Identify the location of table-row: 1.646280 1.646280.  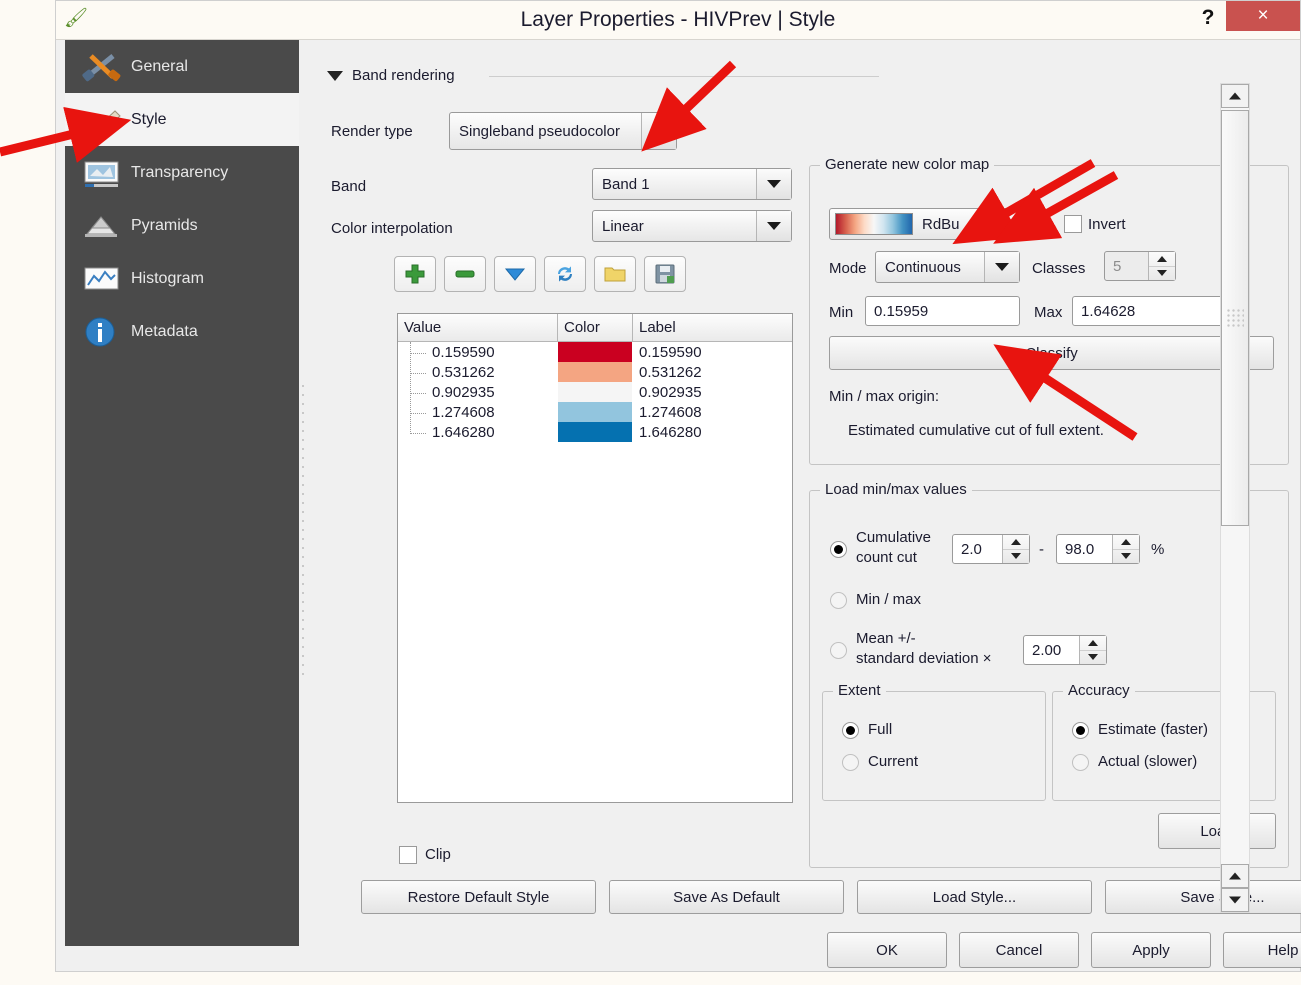
(595, 432).